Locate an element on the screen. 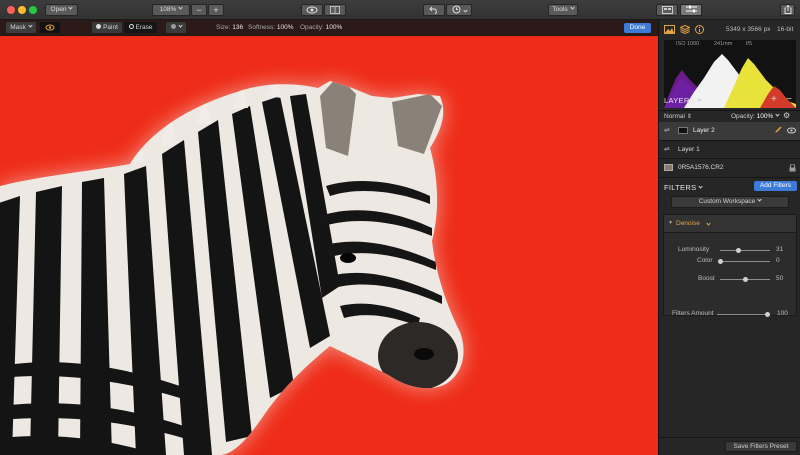 This screenshot has width=800, height=455. opacity-value: 100% is located at coordinates (334, 27).